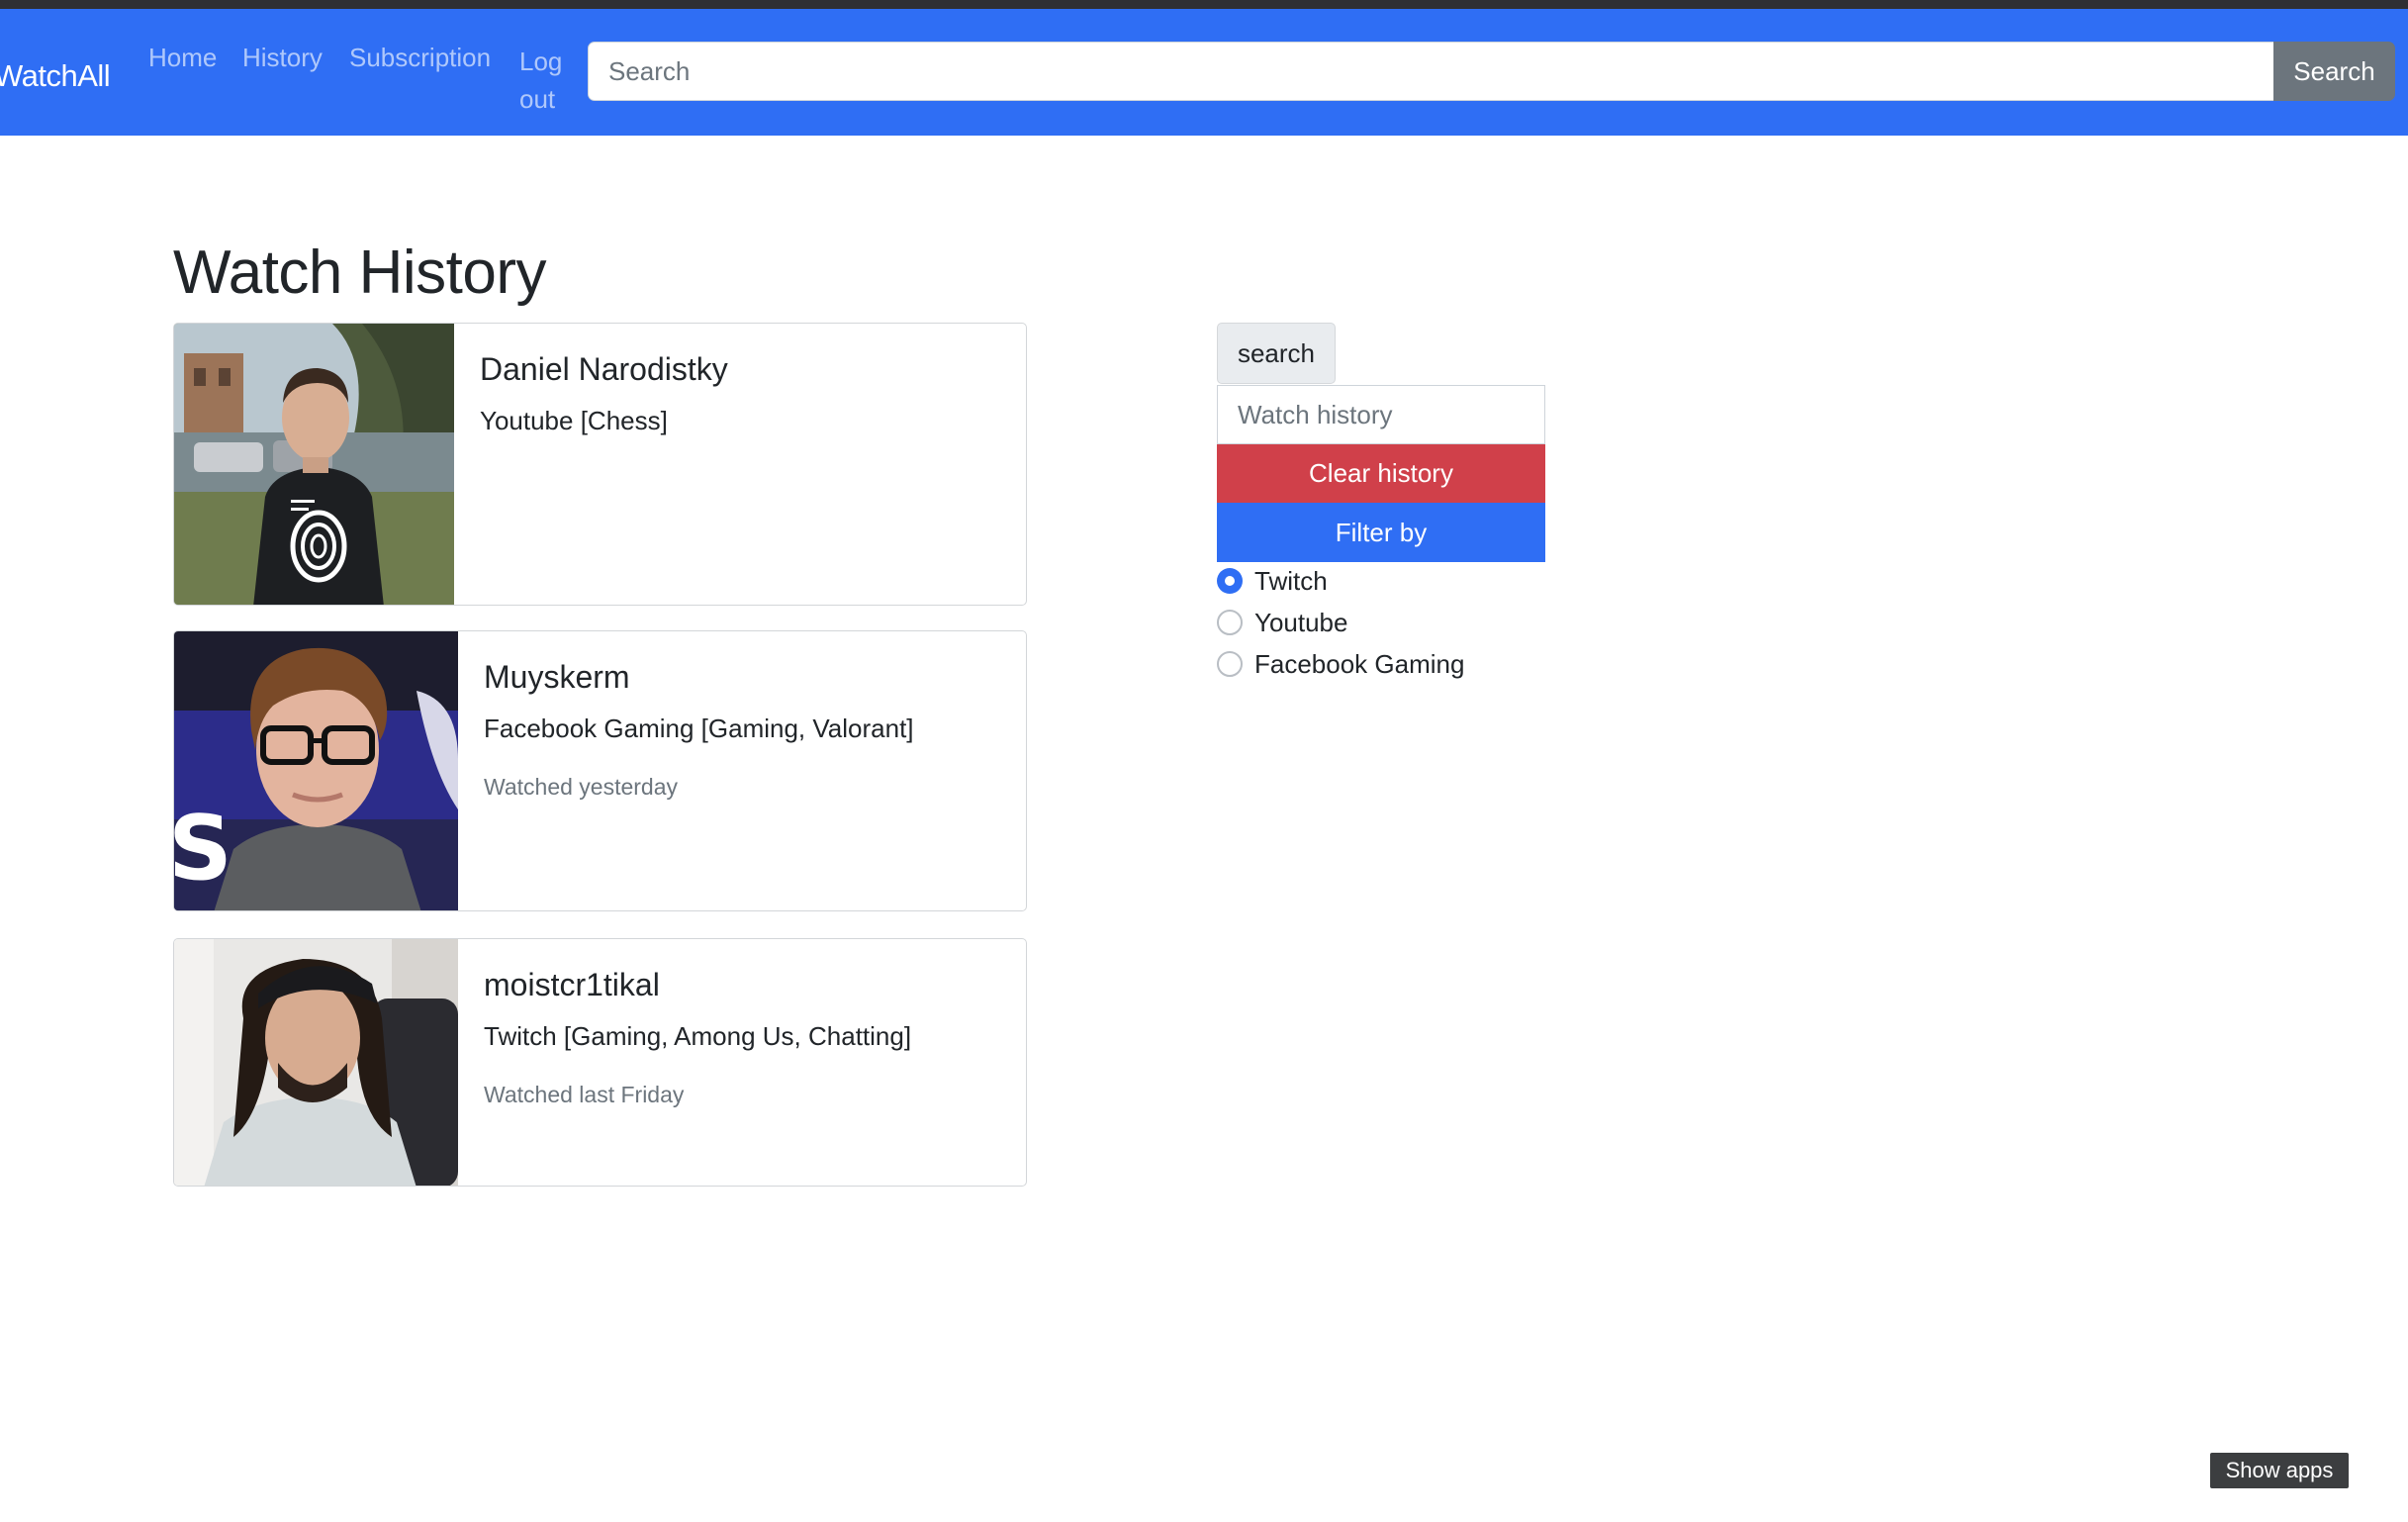 Image resolution: width=2408 pixels, height=1522 pixels. What do you see at coordinates (698, 1036) in the screenshot?
I see `channel-platform: Twitch [Gaming, Among Us, Chatting]` at bounding box center [698, 1036].